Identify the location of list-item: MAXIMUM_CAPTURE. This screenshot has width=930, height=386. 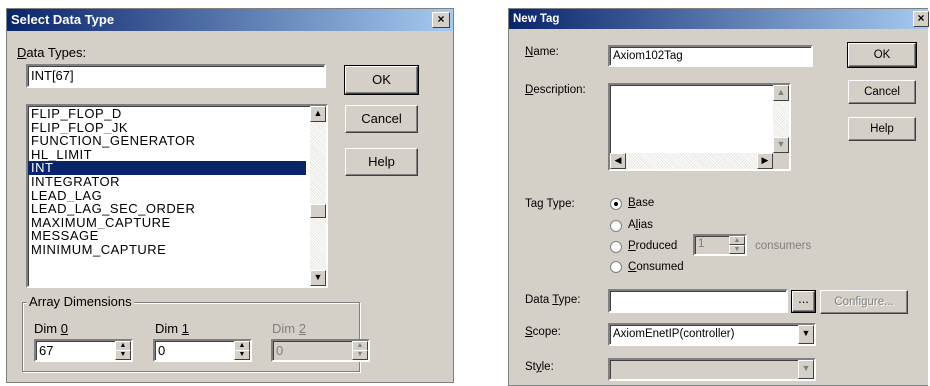
(167, 223).